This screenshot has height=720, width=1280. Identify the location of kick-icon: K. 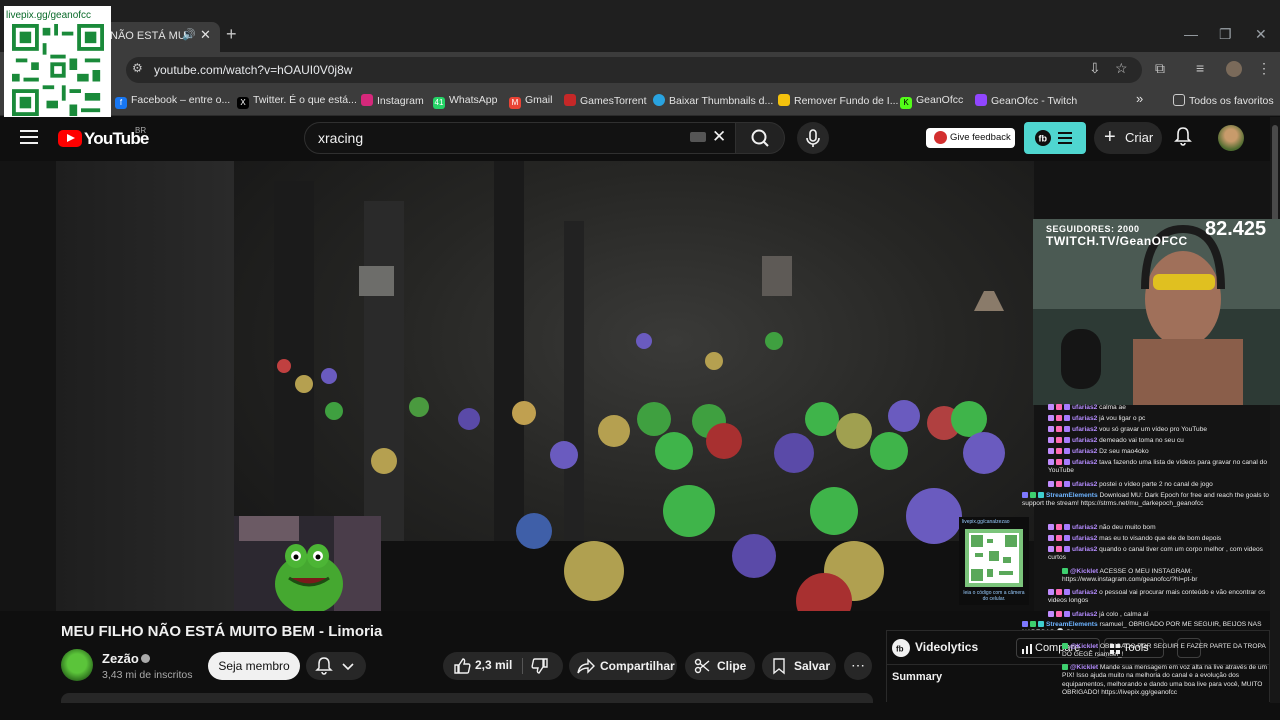
(906, 103).